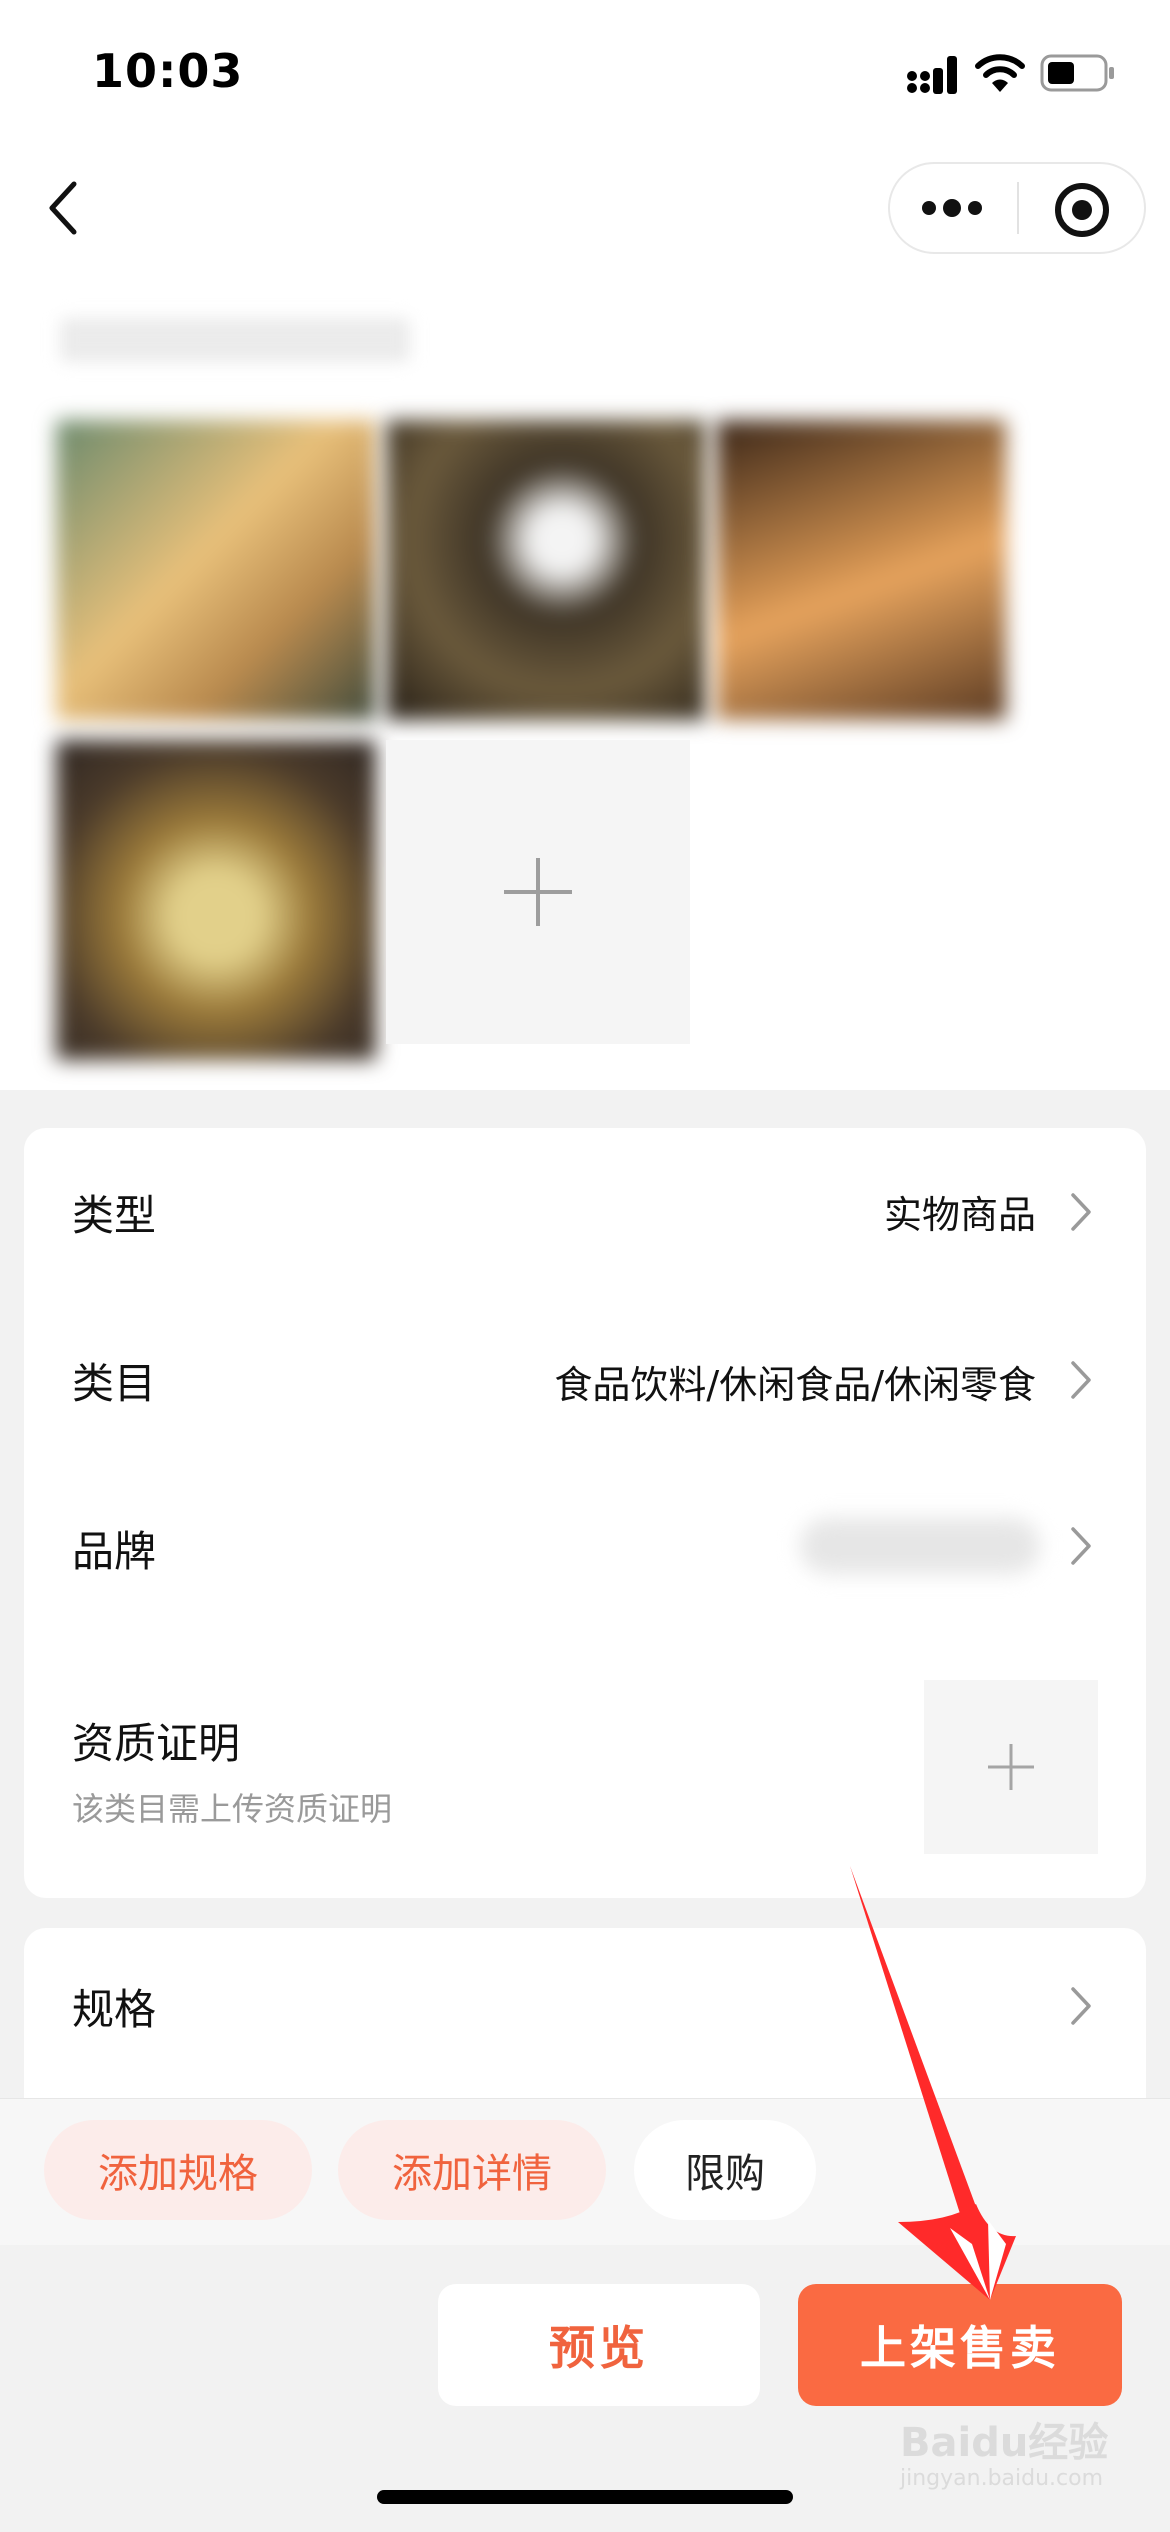 This screenshot has width=1170, height=2532. What do you see at coordinates (1082, 210) in the screenshot?
I see `target-circle-icon` at bounding box center [1082, 210].